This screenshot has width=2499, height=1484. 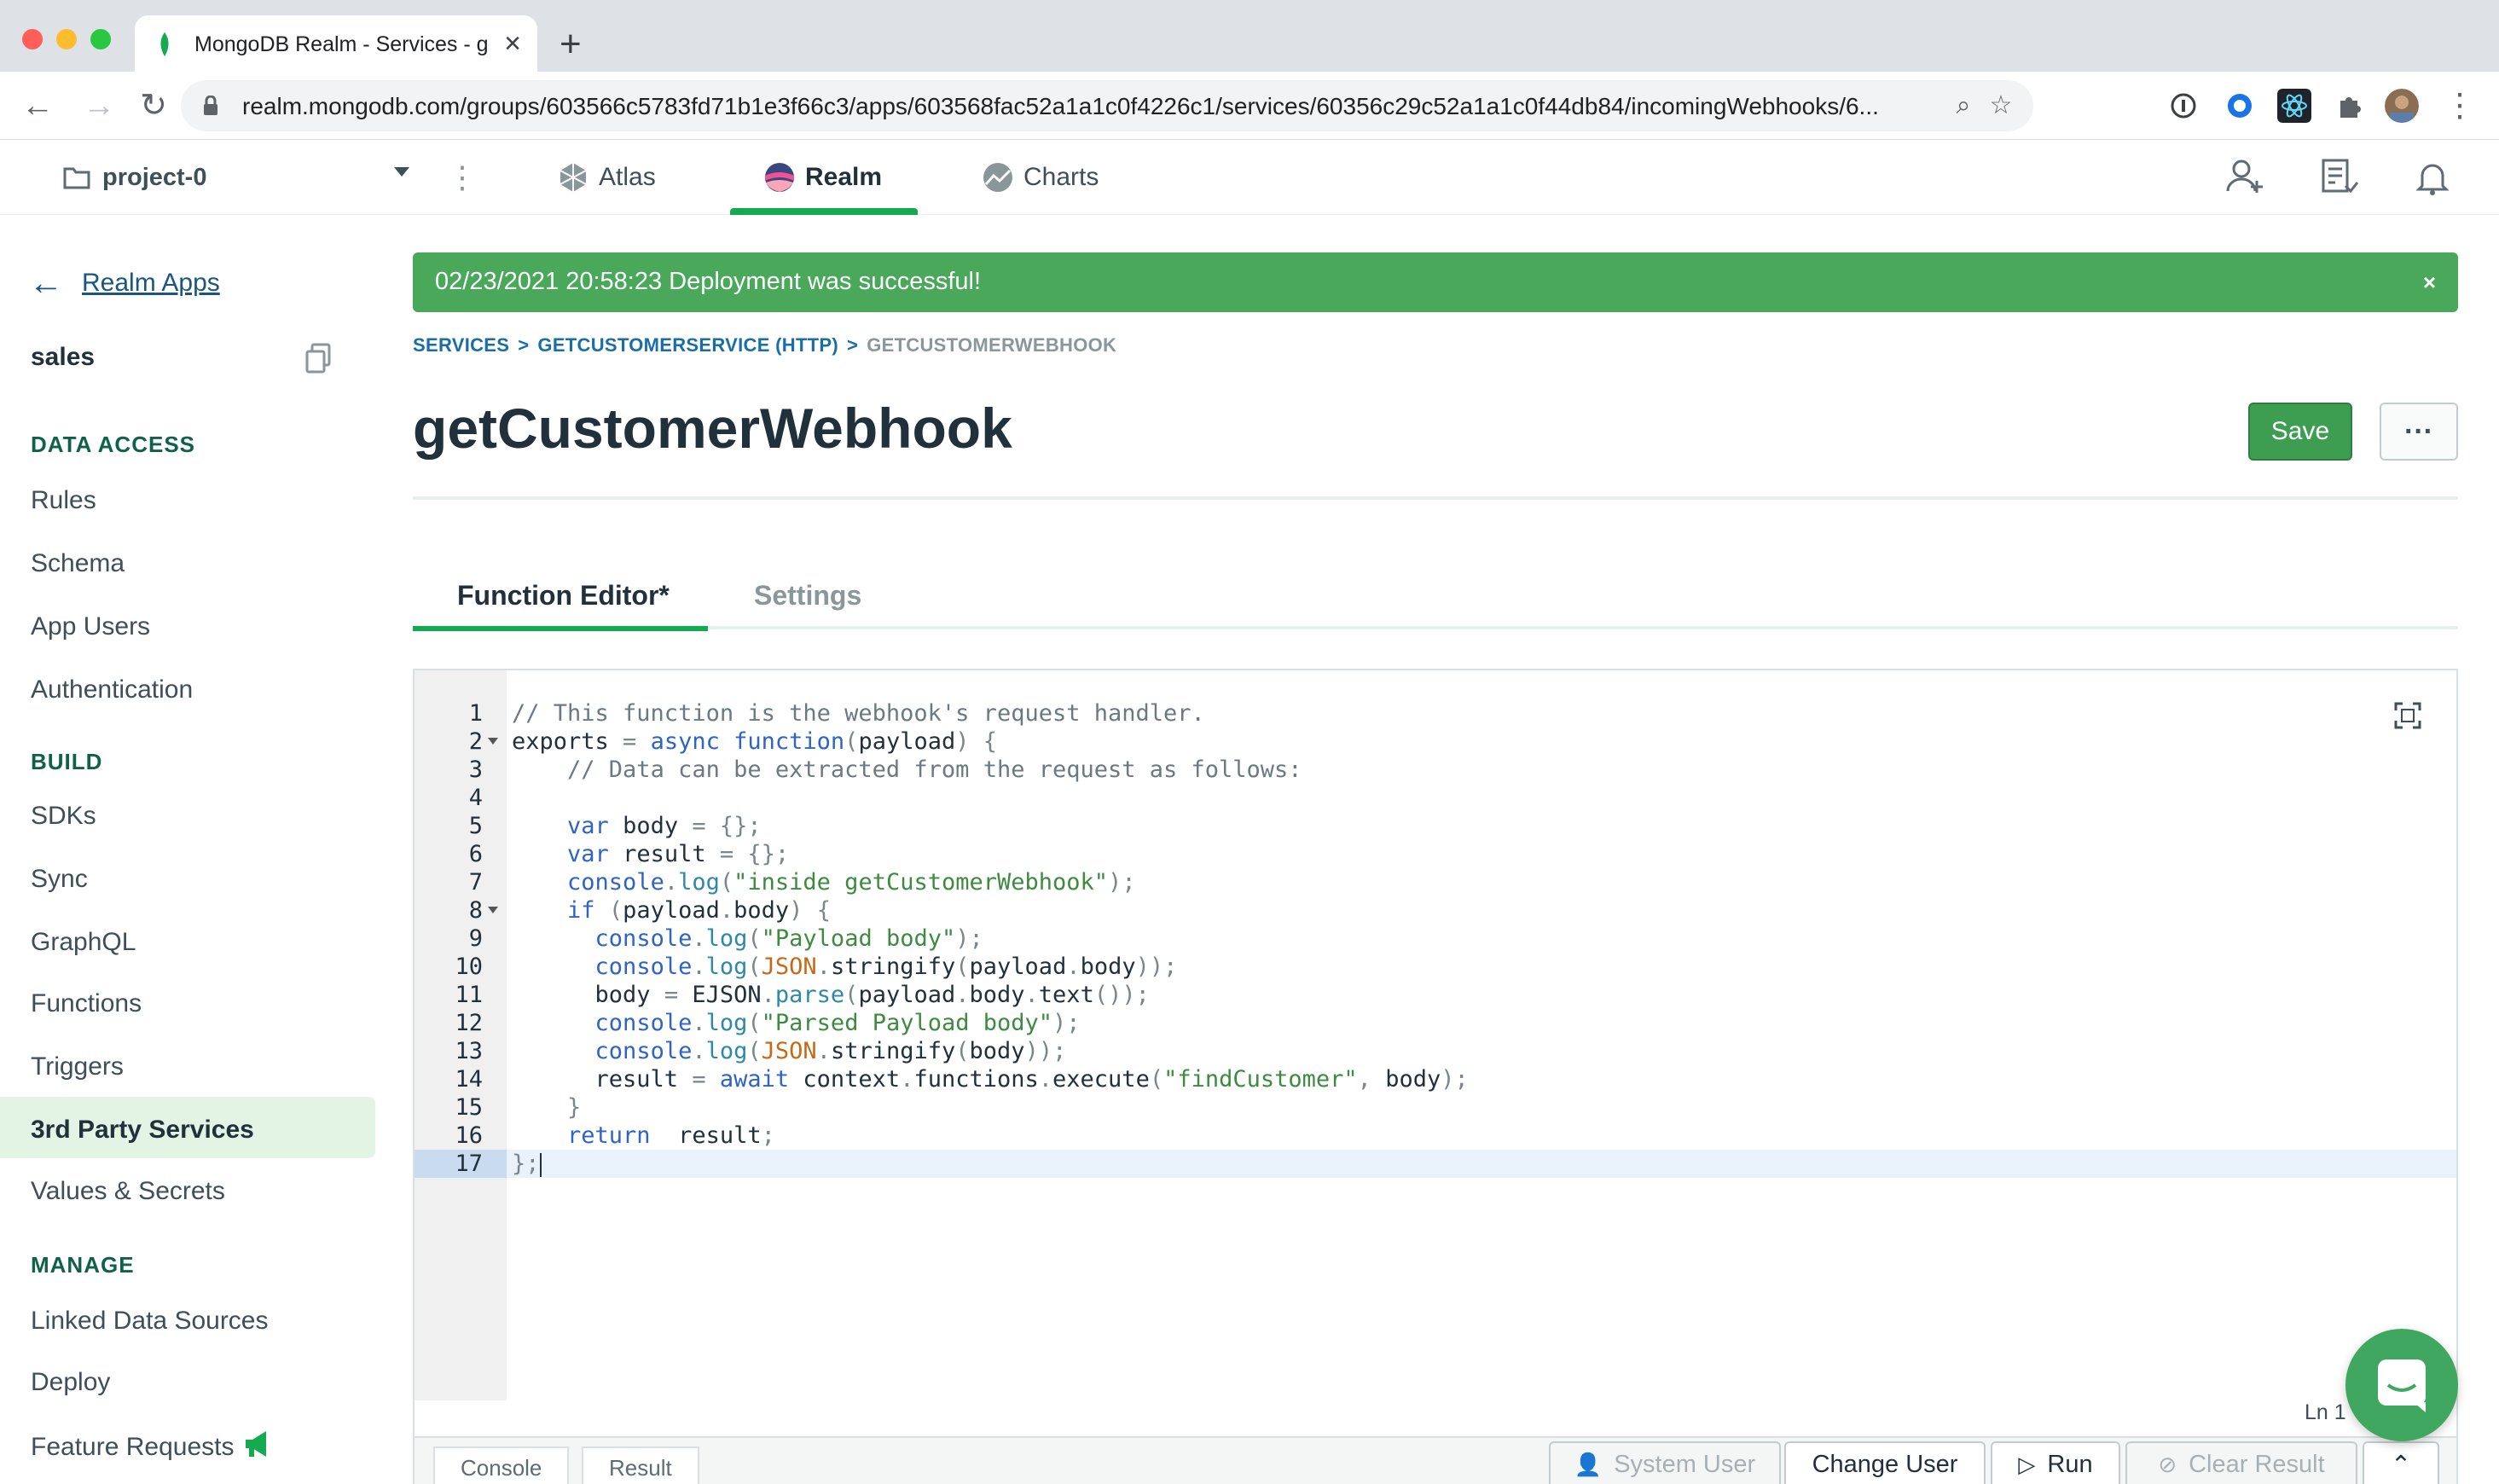 What do you see at coordinates (128, 1191) in the screenshot?
I see `sidebar-item-values-secrets: Values & Secrets` at bounding box center [128, 1191].